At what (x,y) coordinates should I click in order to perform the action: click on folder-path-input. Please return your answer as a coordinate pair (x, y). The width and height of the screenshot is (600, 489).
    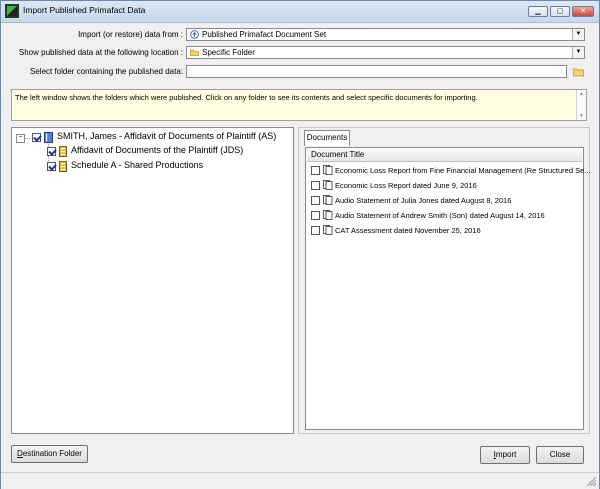
    Looking at the image, I should click on (376, 71).